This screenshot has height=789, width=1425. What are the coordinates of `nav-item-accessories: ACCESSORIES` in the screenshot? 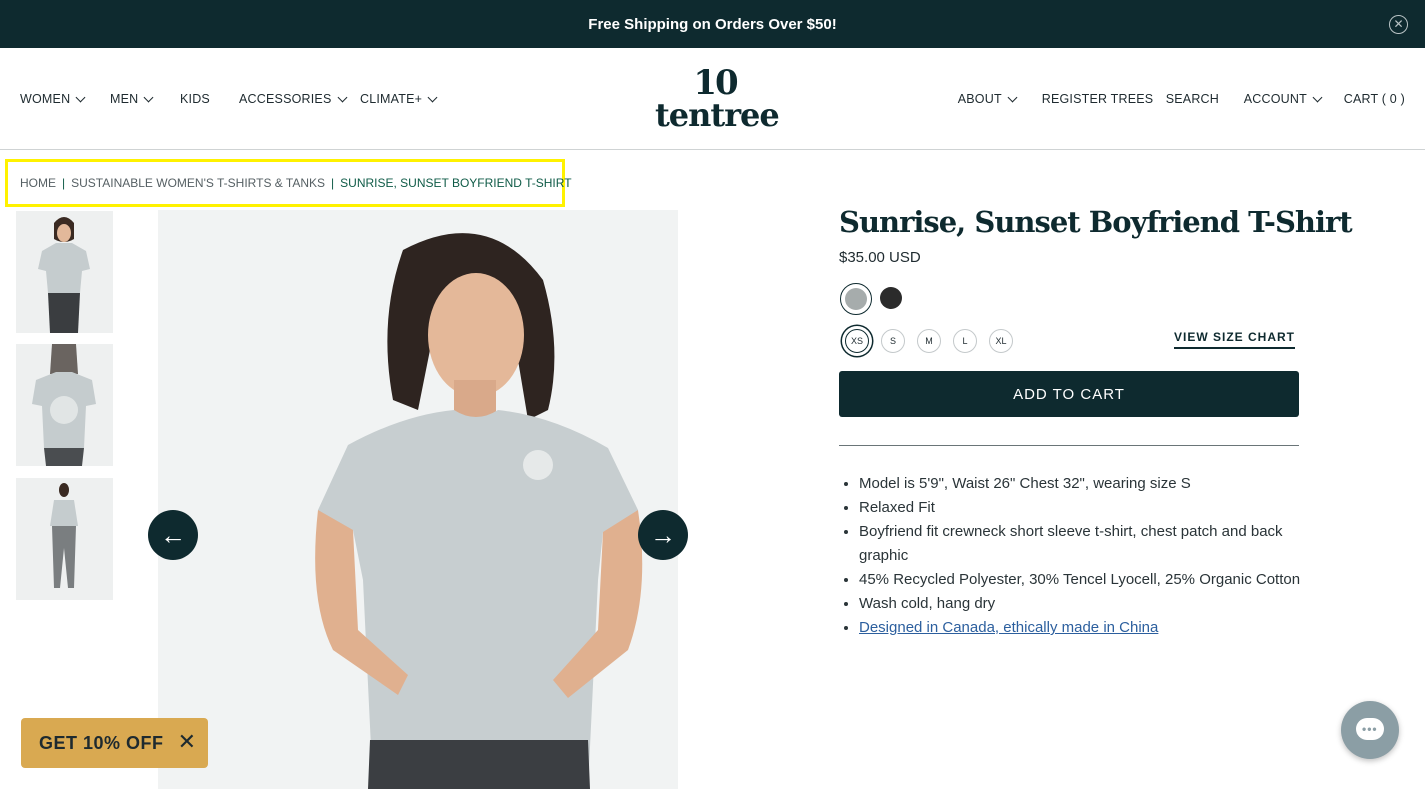 It's located at (299, 99).